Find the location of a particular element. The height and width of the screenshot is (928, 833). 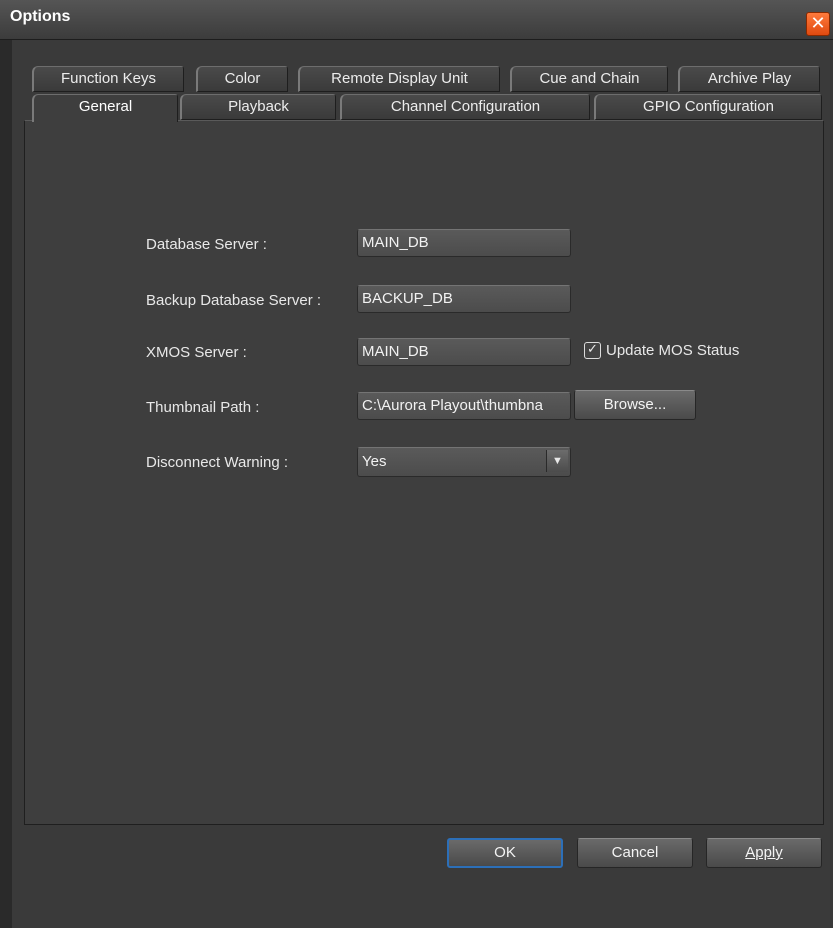

database-server-label: Database Server : is located at coordinates (206, 244).